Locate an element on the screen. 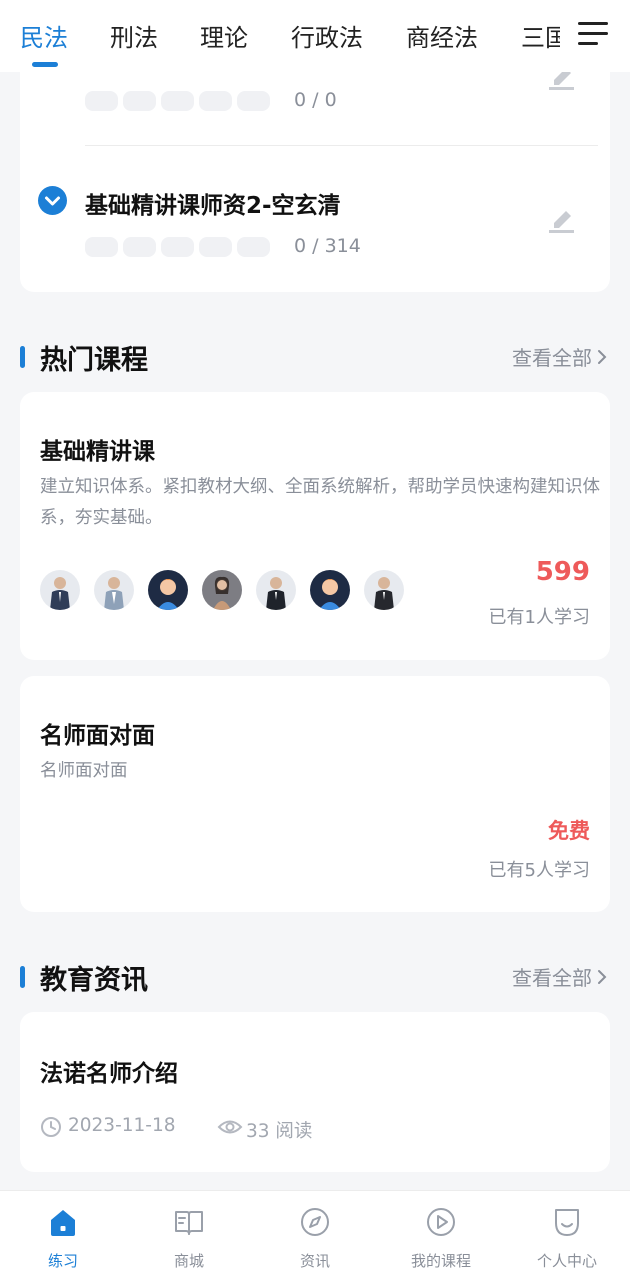 This screenshot has height=1280, width=630. course-title: 基础精讲课 is located at coordinates (97, 452).